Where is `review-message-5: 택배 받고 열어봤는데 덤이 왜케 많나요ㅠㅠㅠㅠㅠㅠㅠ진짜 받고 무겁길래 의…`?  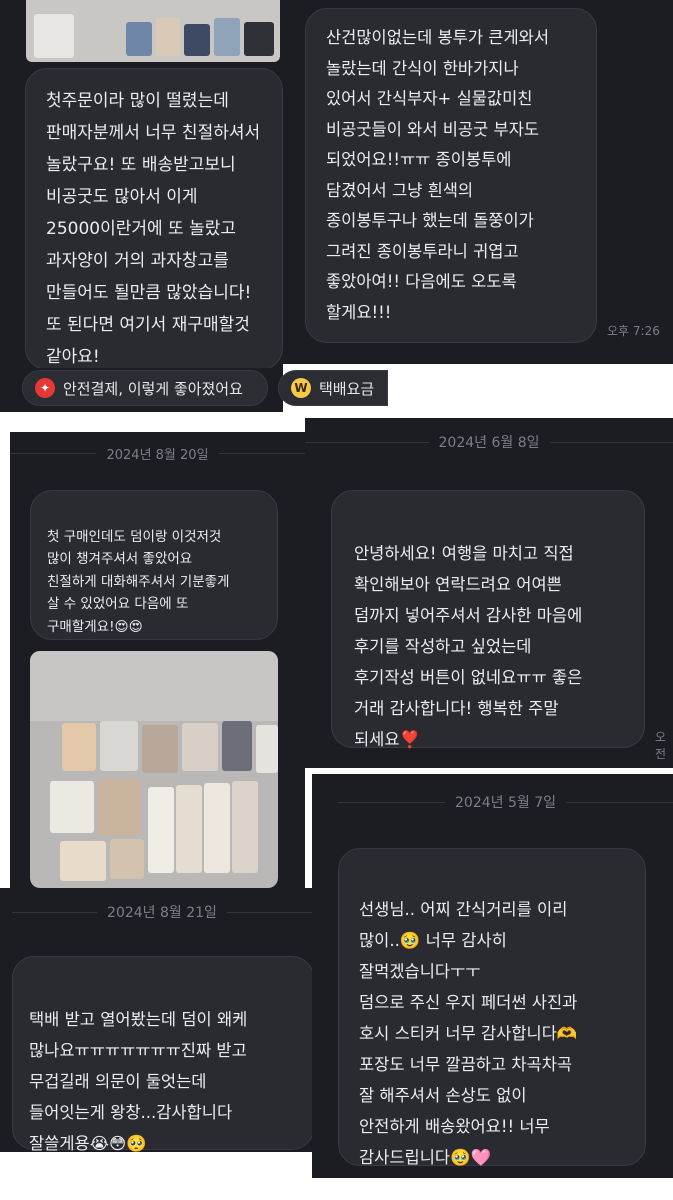 review-message-5: 택배 받고 열어봤는데 덤이 왜케 많나요ㅠㅠㅠㅠㅠㅠㅠ진짜 받고 무겁길래 의… is located at coordinates (162, 1054).